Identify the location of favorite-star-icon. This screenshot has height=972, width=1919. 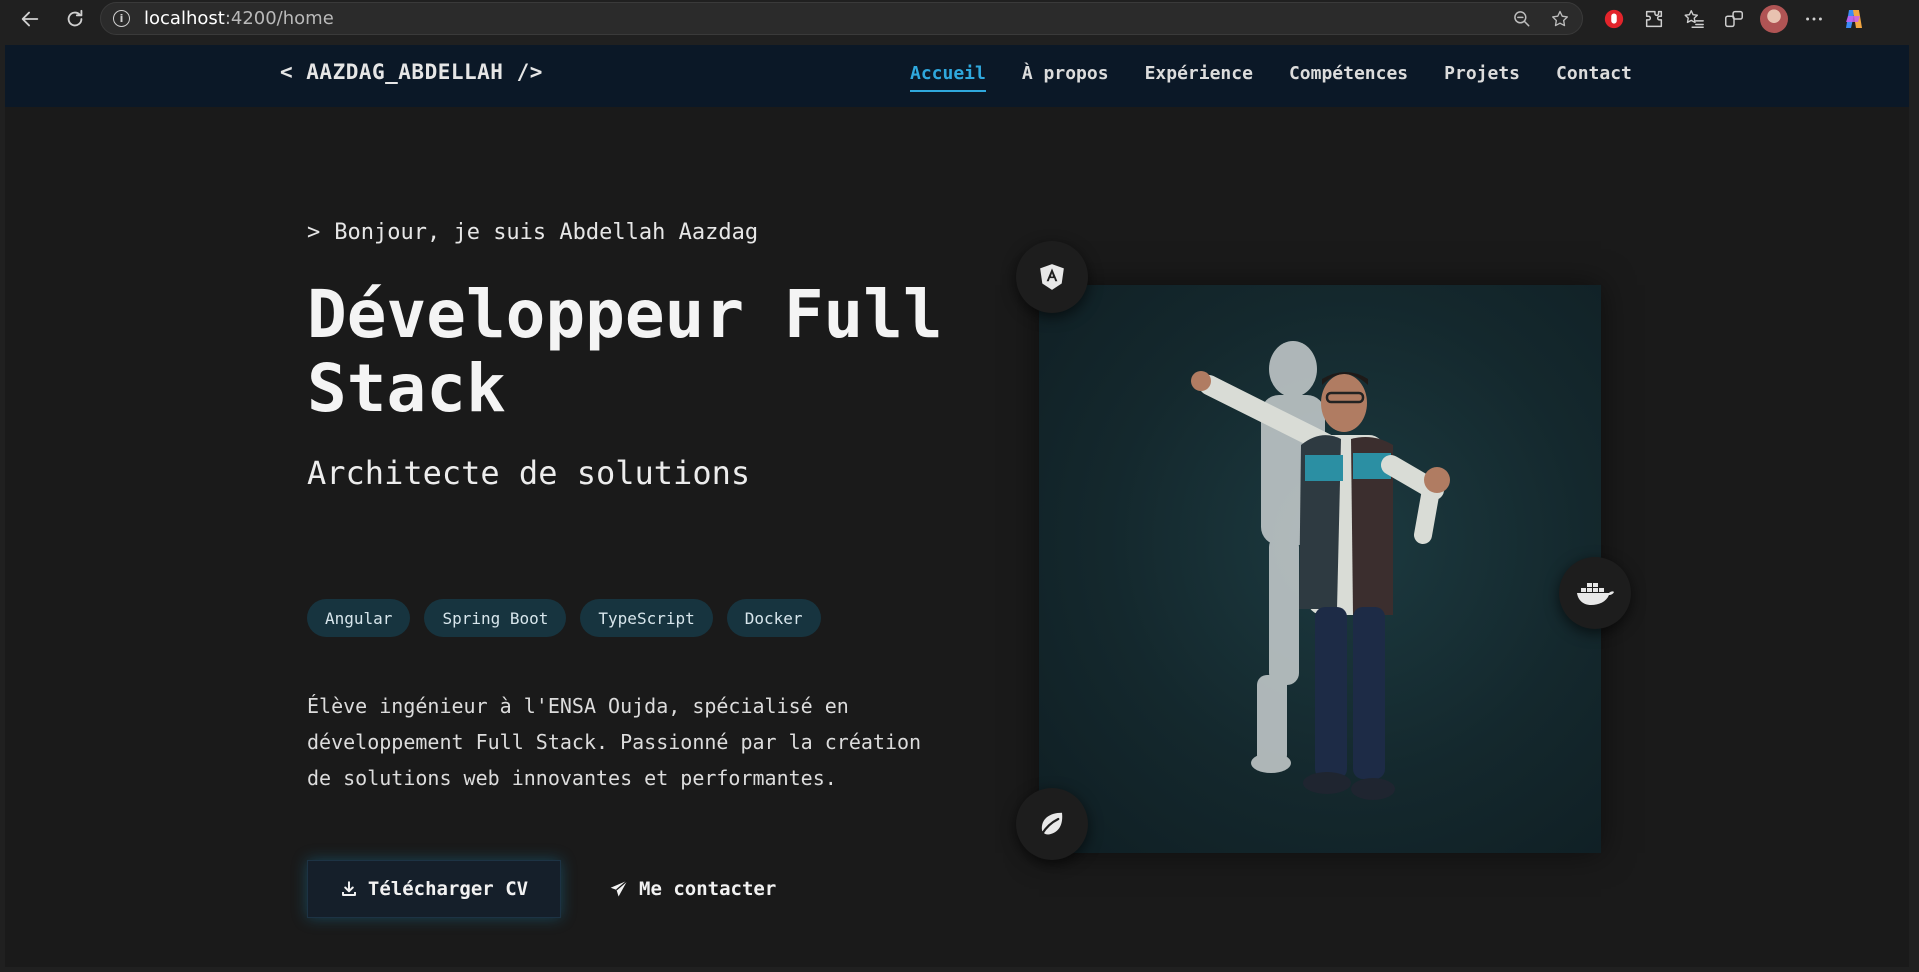
(1560, 19).